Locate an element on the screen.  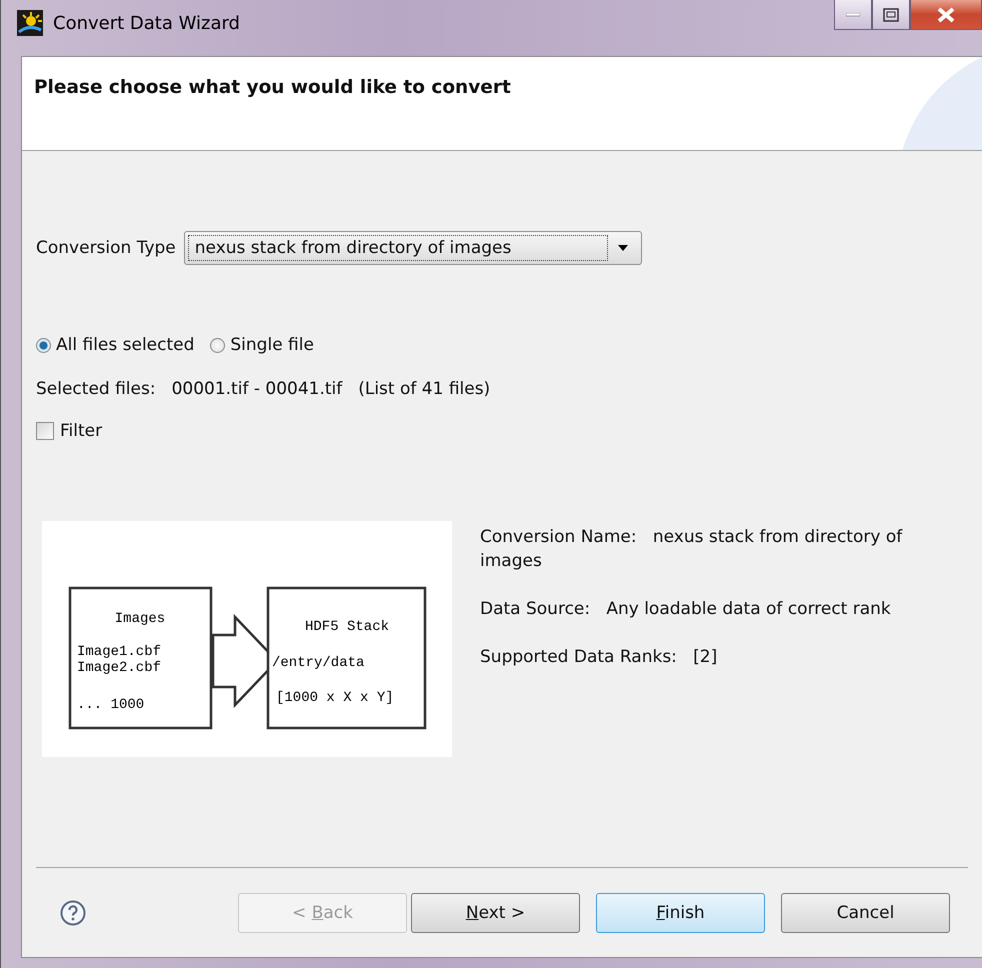
filter-label: Filter is located at coordinates (81, 431).